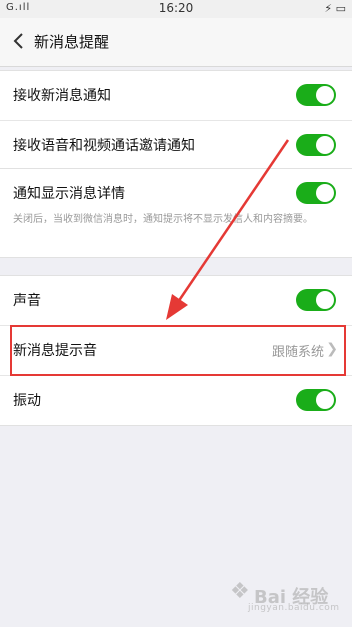 The image size is (352, 627). Describe the element at coordinates (176, 96) in the screenshot. I see `row-receive-new-message: 接收新消息通知` at that location.